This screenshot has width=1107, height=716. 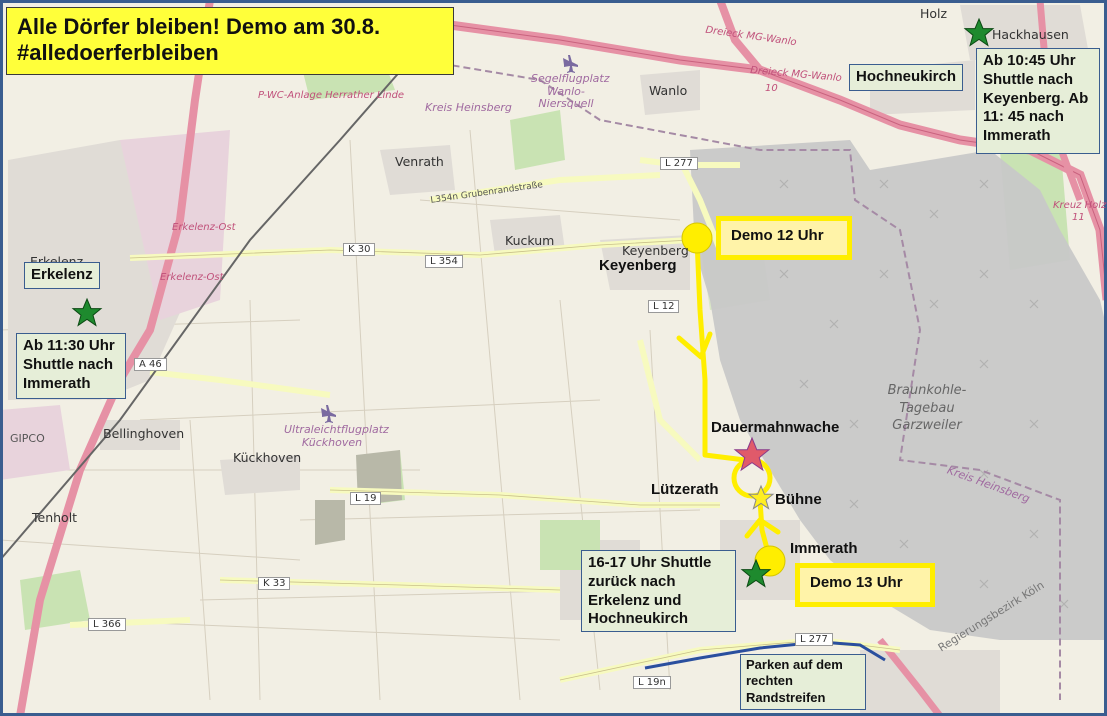 I want to click on map-label-wanlo: Wanlo, so click(x=668, y=90).